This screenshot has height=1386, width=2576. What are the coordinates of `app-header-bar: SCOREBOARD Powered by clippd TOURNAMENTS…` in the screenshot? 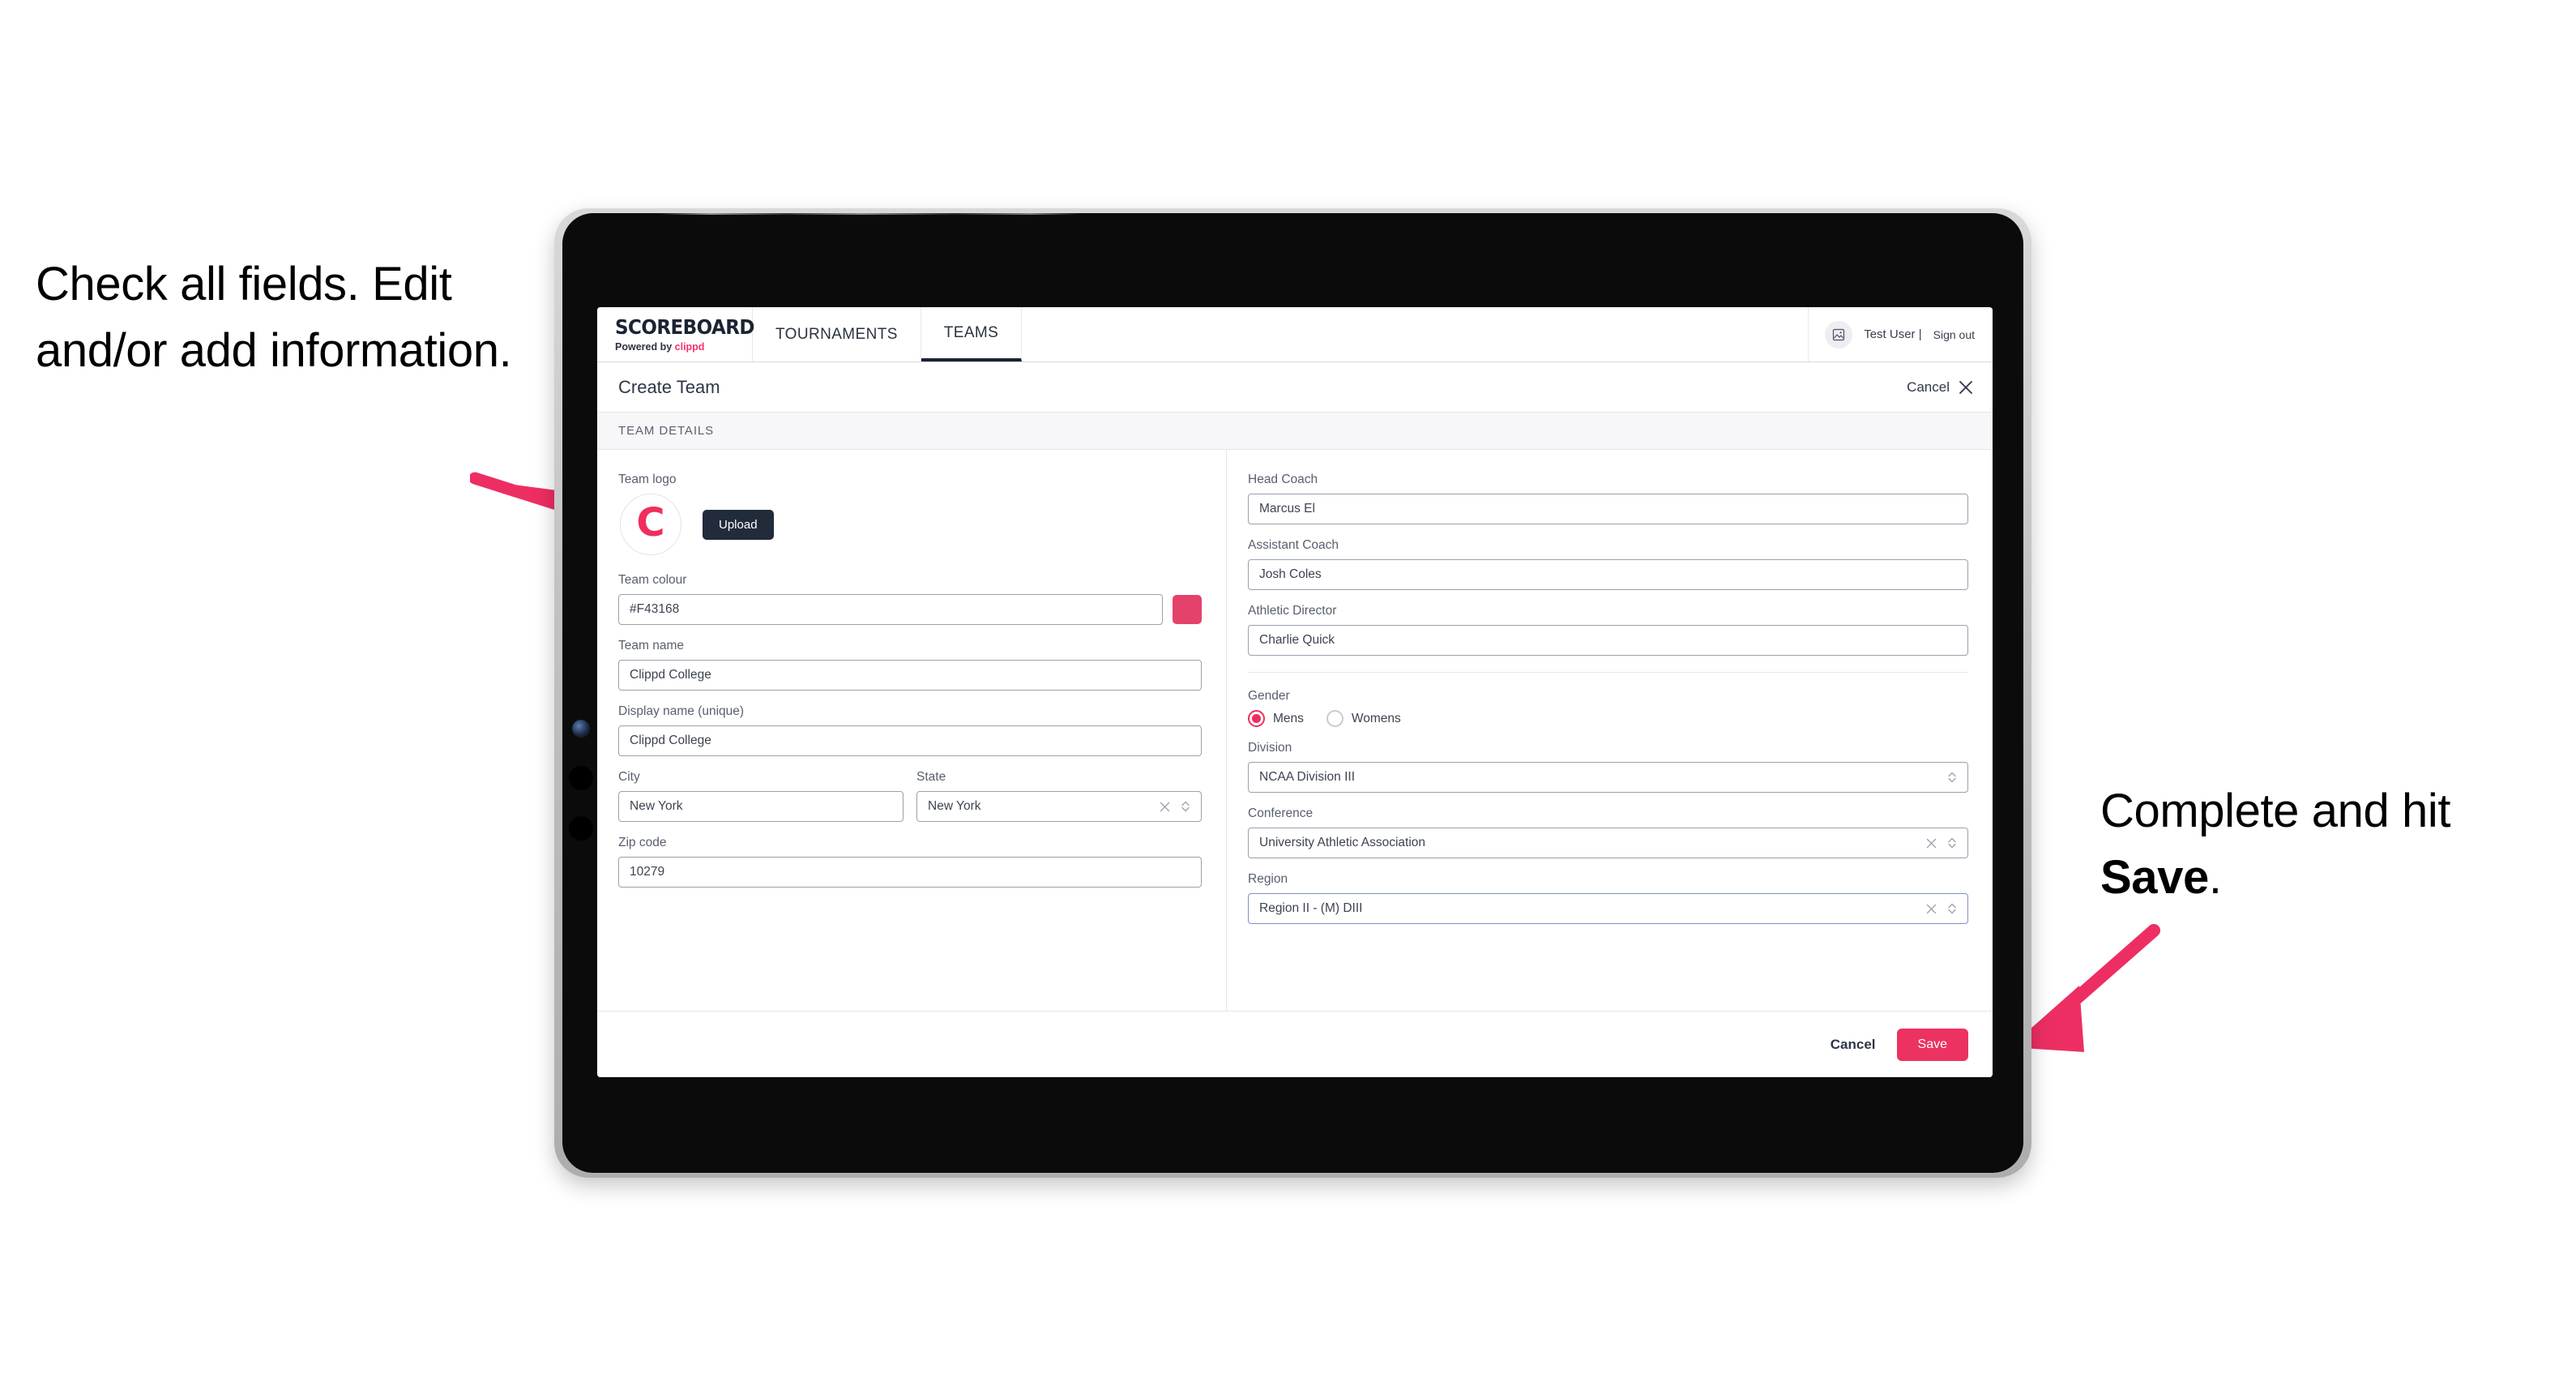 It's located at (1295, 334).